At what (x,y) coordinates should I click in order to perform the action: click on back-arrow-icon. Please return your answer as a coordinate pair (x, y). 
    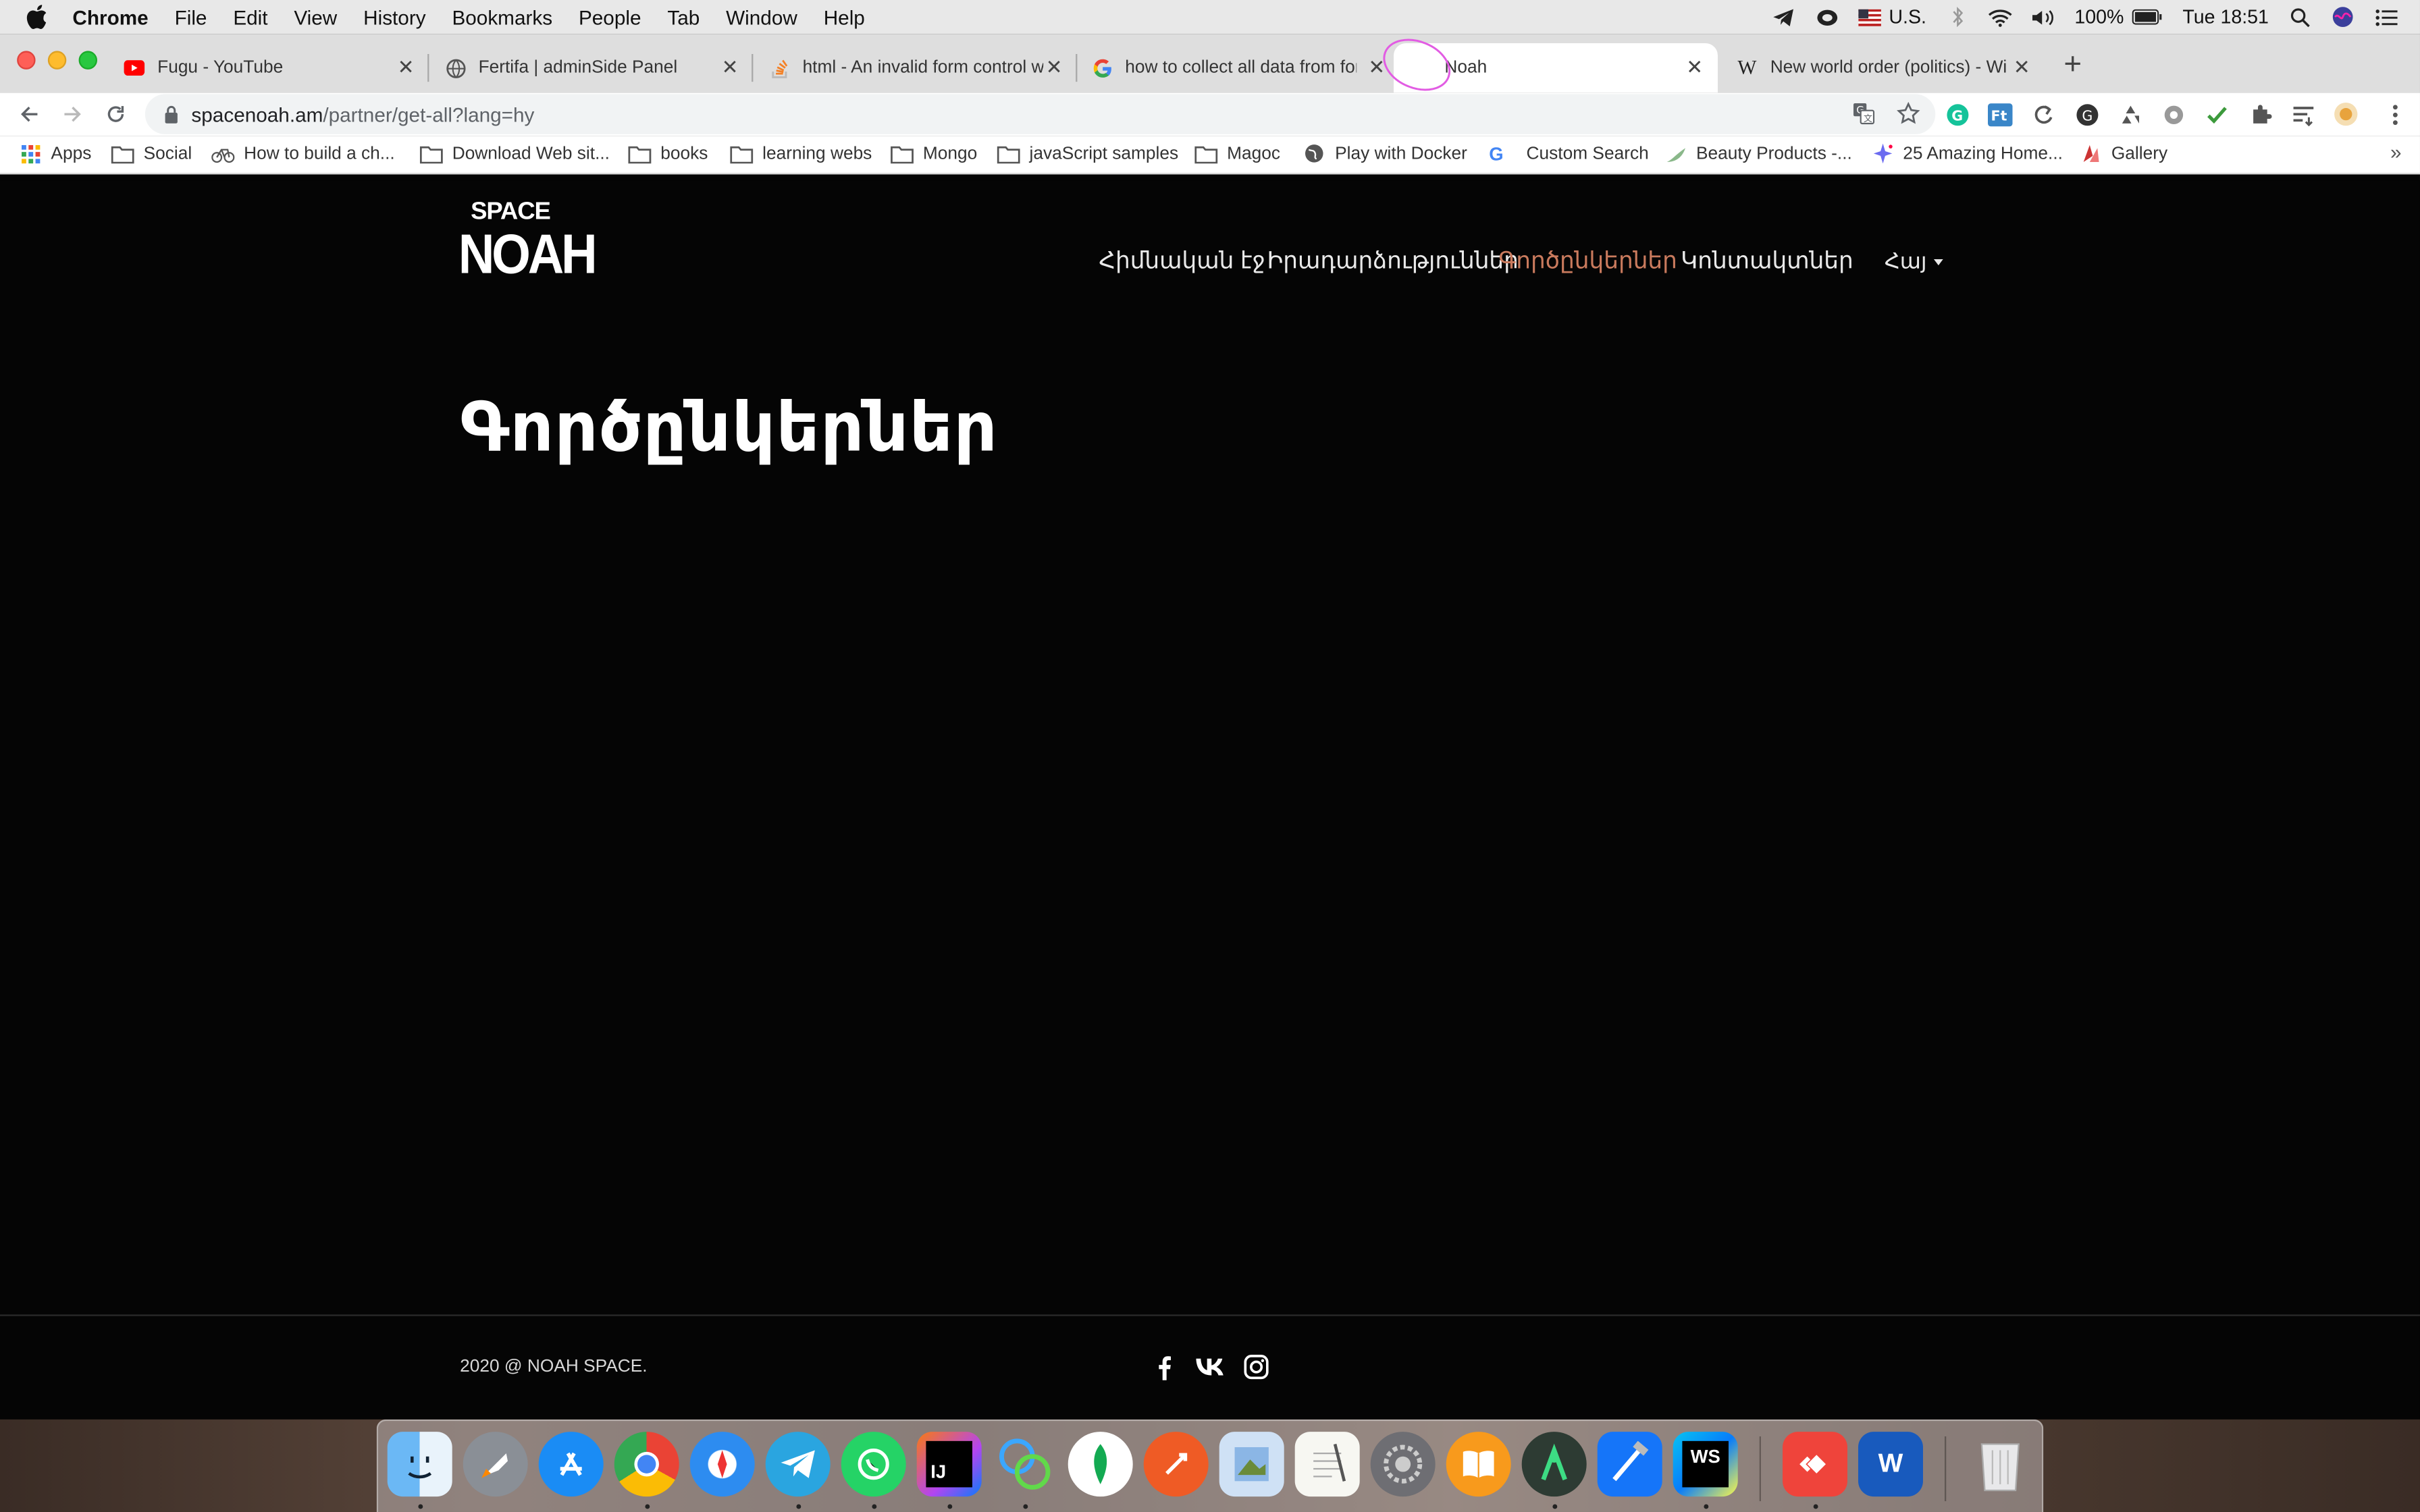
    Looking at the image, I should click on (29, 114).